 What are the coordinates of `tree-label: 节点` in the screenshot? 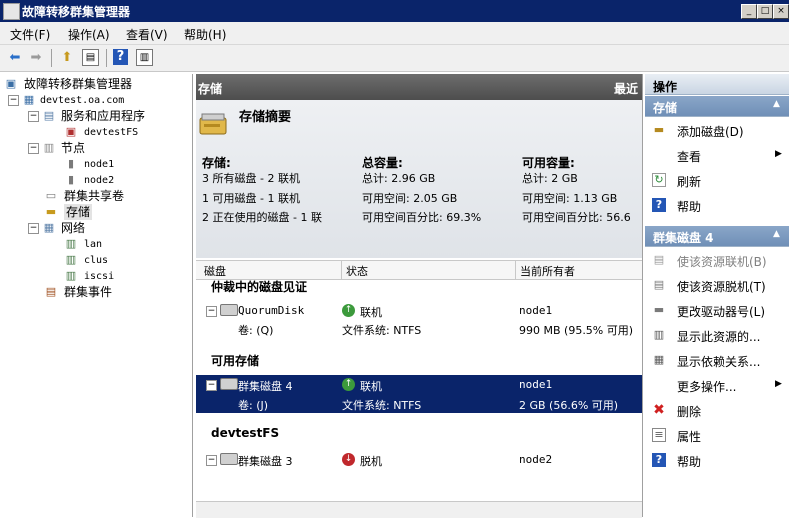 It's located at (73, 148).